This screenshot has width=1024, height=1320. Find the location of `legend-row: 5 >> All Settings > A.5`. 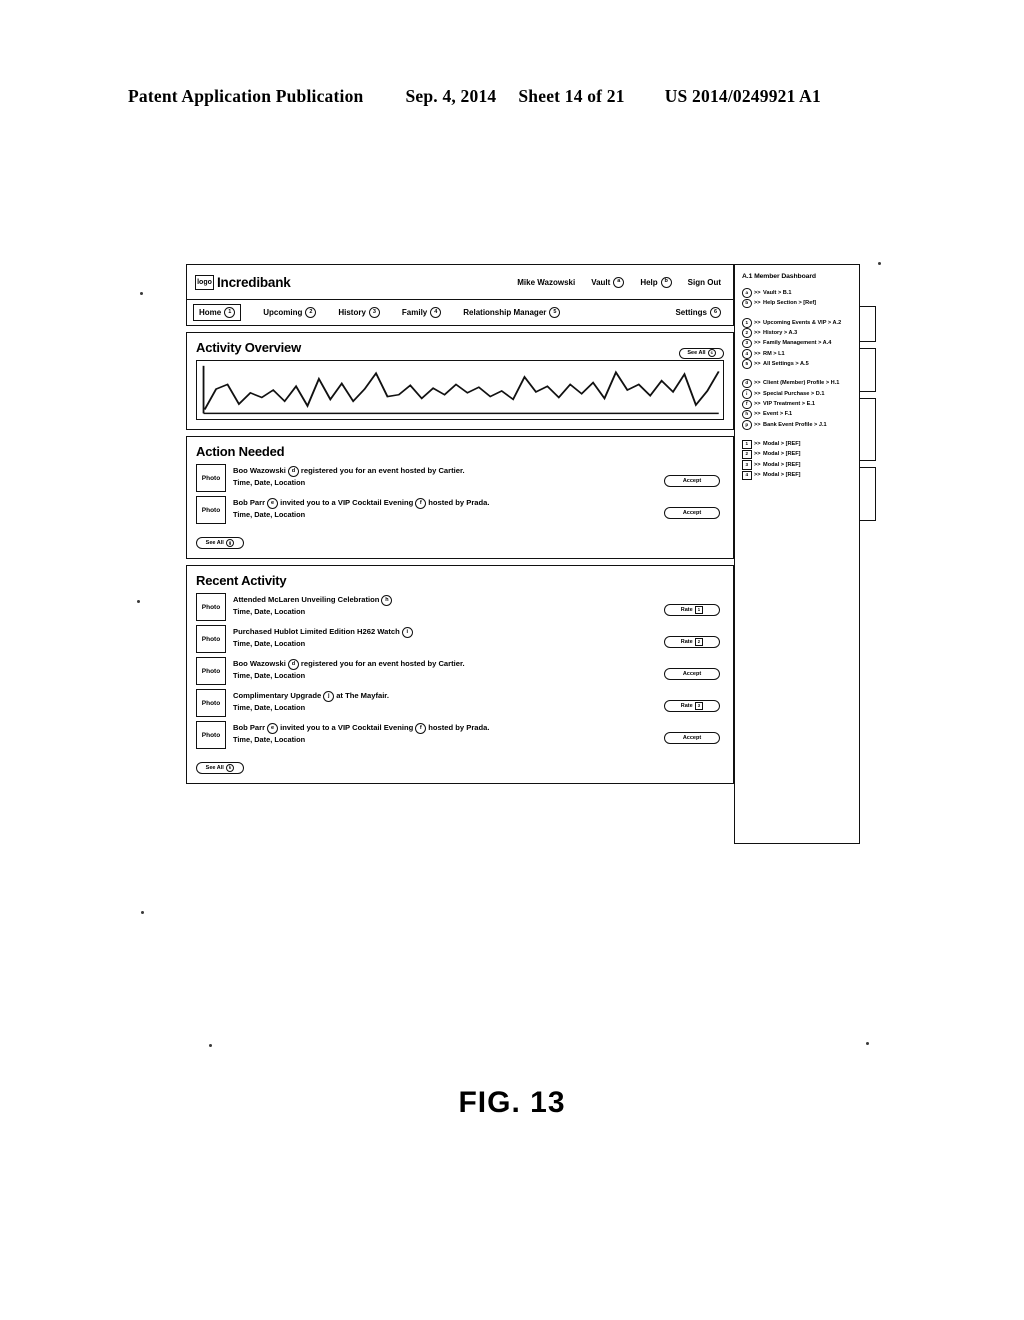

legend-row: 5 >> All Settings > A.5 is located at coordinates (797, 364).